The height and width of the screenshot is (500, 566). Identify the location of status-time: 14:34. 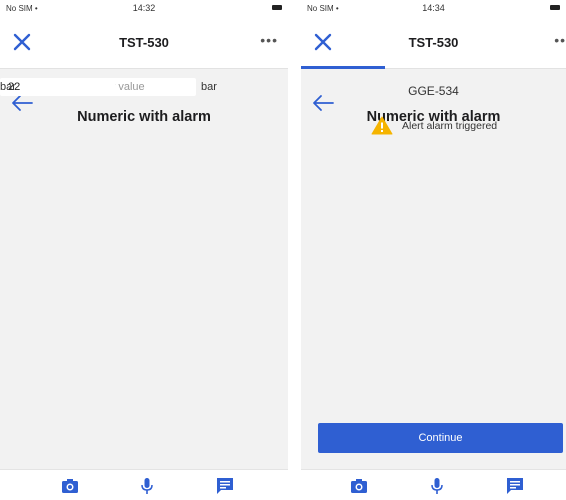
(433, 8).